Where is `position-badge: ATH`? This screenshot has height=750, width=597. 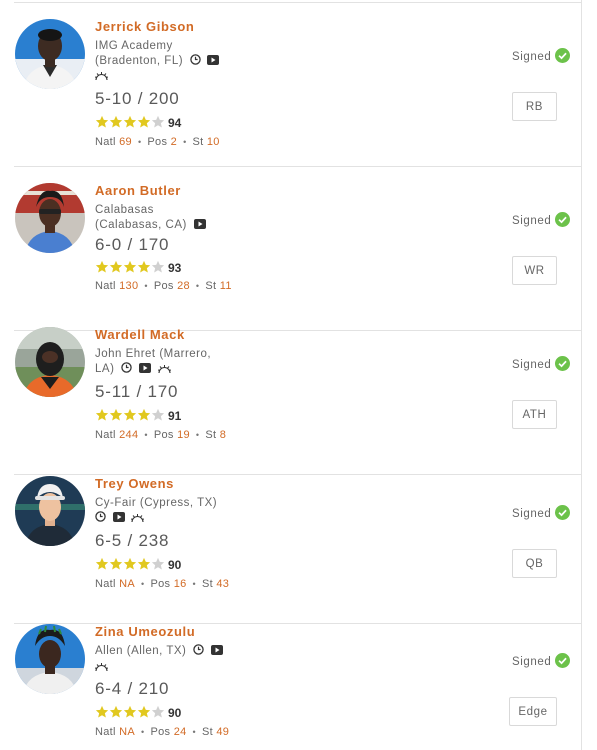
position-badge: ATH is located at coordinates (534, 414).